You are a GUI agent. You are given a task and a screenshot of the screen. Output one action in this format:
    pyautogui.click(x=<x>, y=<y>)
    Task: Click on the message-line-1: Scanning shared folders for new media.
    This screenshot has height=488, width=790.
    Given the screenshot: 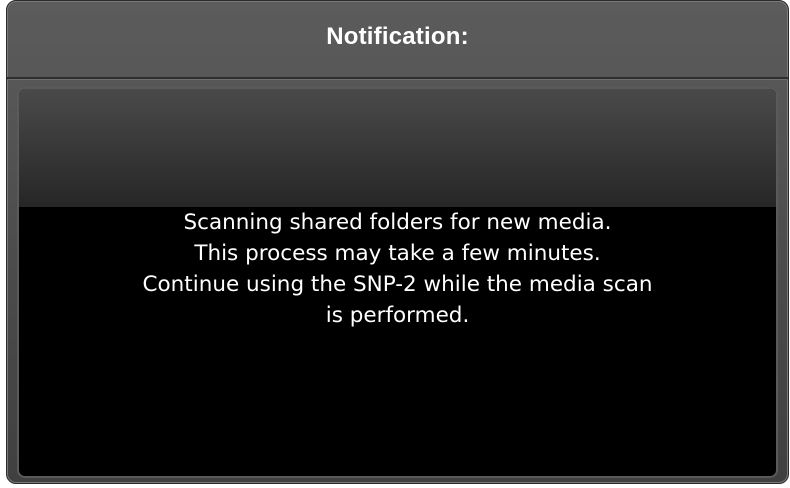 What is the action you would take?
    pyautogui.click(x=397, y=222)
    